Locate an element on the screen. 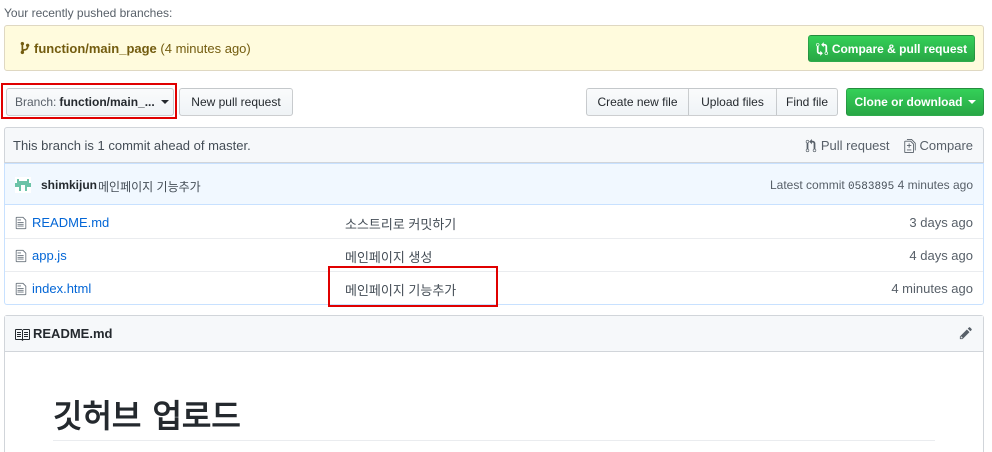 This screenshot has height=452, width=992. compare-label: Compare is located at coordinates (946, 145).